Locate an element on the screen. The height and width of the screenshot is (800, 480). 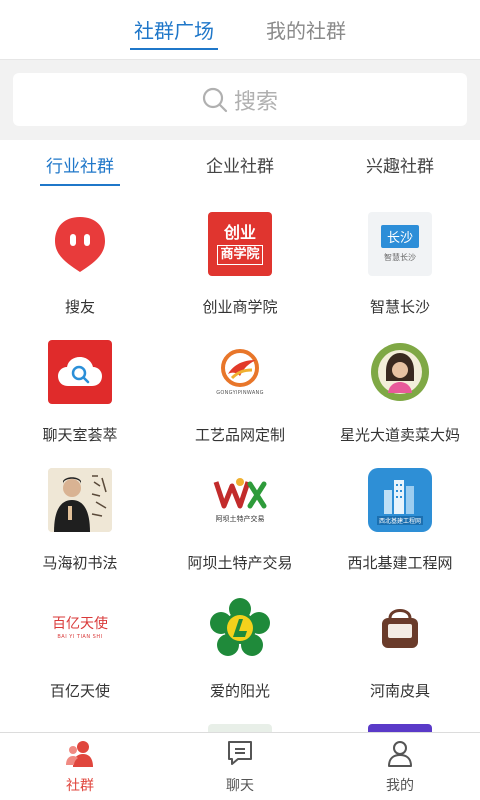
group-name: 搜友 is located at coordinates (79, 307).